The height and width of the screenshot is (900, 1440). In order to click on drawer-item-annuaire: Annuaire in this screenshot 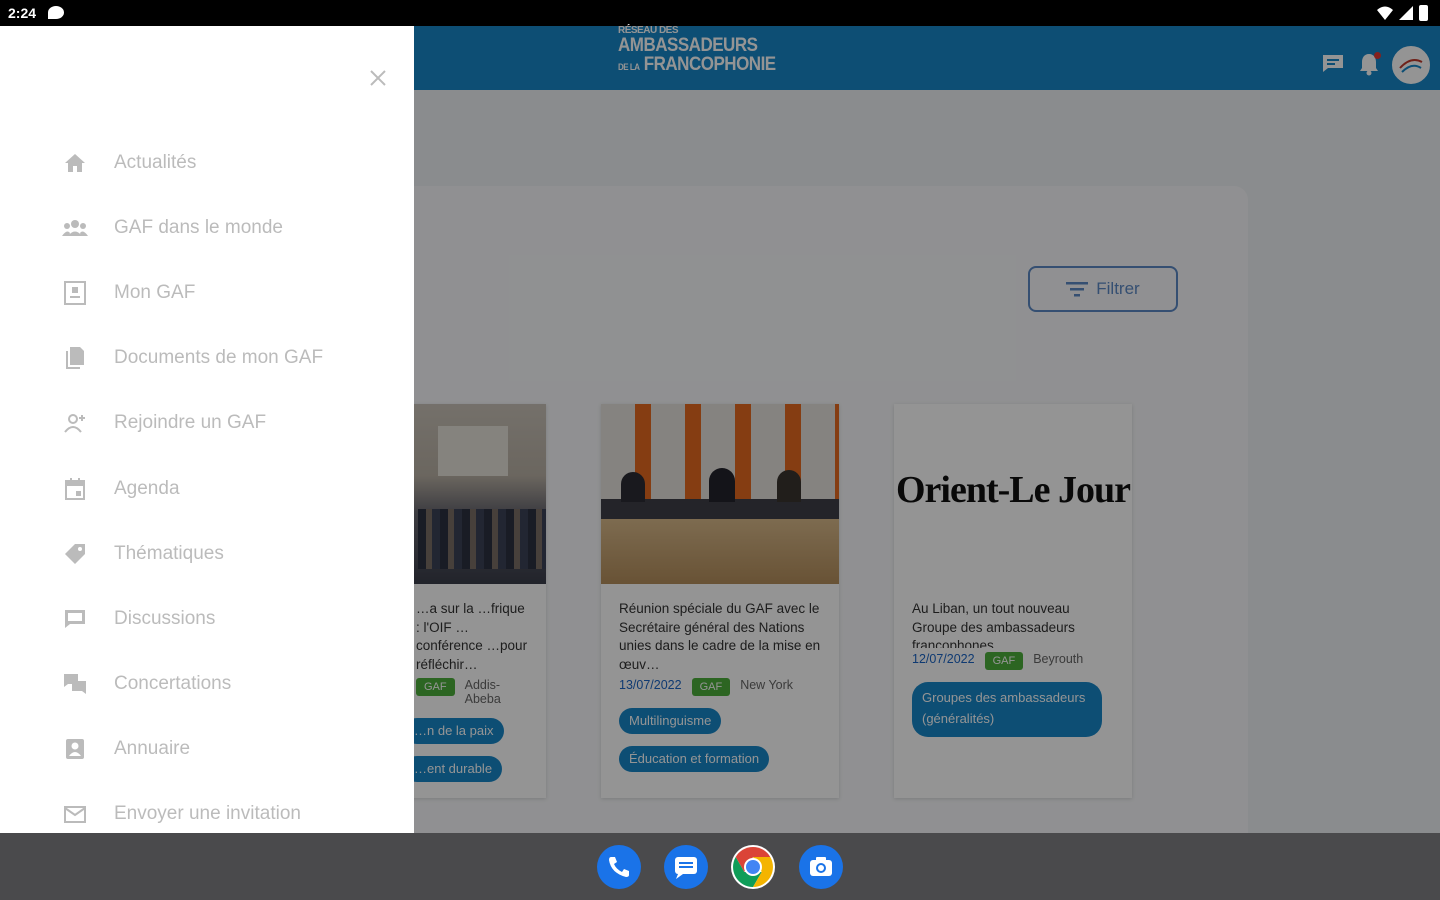, I will do `click(207, 749)`.